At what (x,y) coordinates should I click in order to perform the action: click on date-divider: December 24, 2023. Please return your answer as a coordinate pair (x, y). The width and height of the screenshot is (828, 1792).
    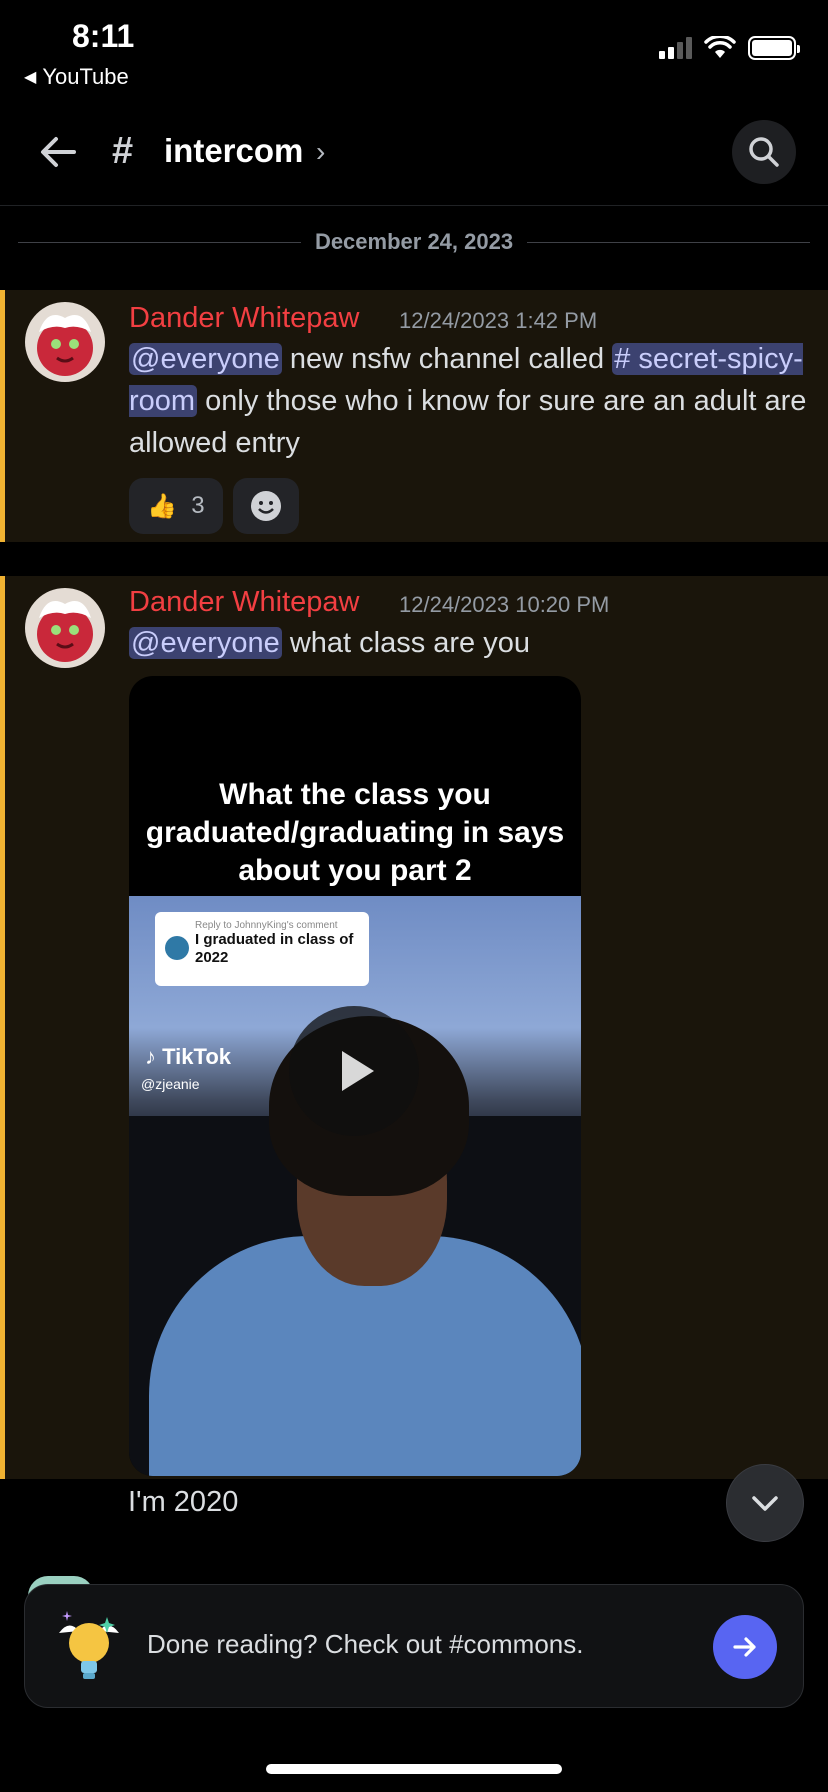
    Looking at the image, I should click on (414, 242).